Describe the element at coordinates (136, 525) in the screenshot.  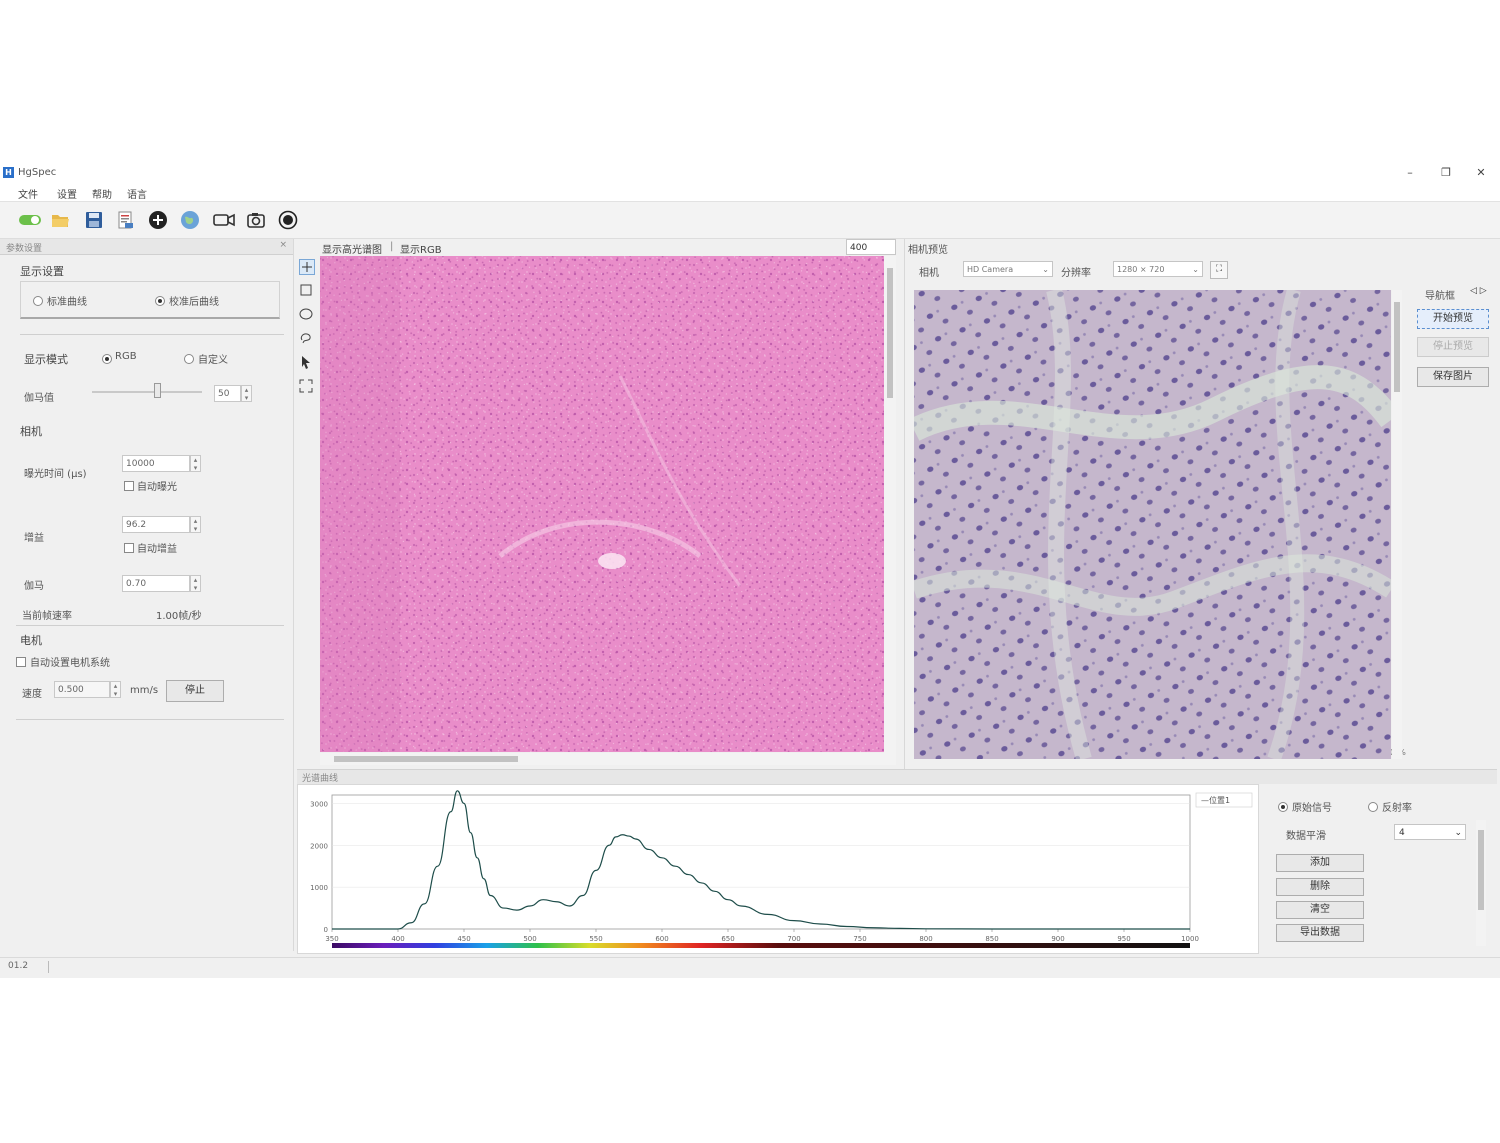
I see `gain-value: 96.2` at that location.